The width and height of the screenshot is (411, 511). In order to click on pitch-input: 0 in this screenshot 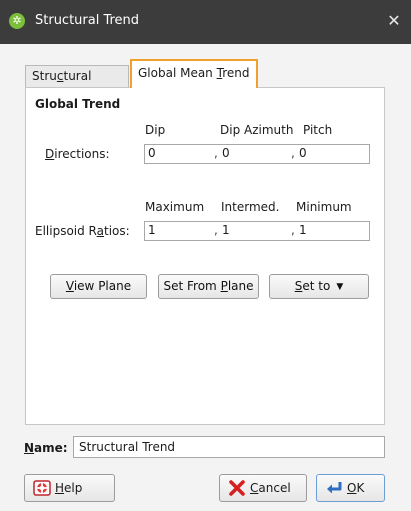, I will do `click(303, 153)`.